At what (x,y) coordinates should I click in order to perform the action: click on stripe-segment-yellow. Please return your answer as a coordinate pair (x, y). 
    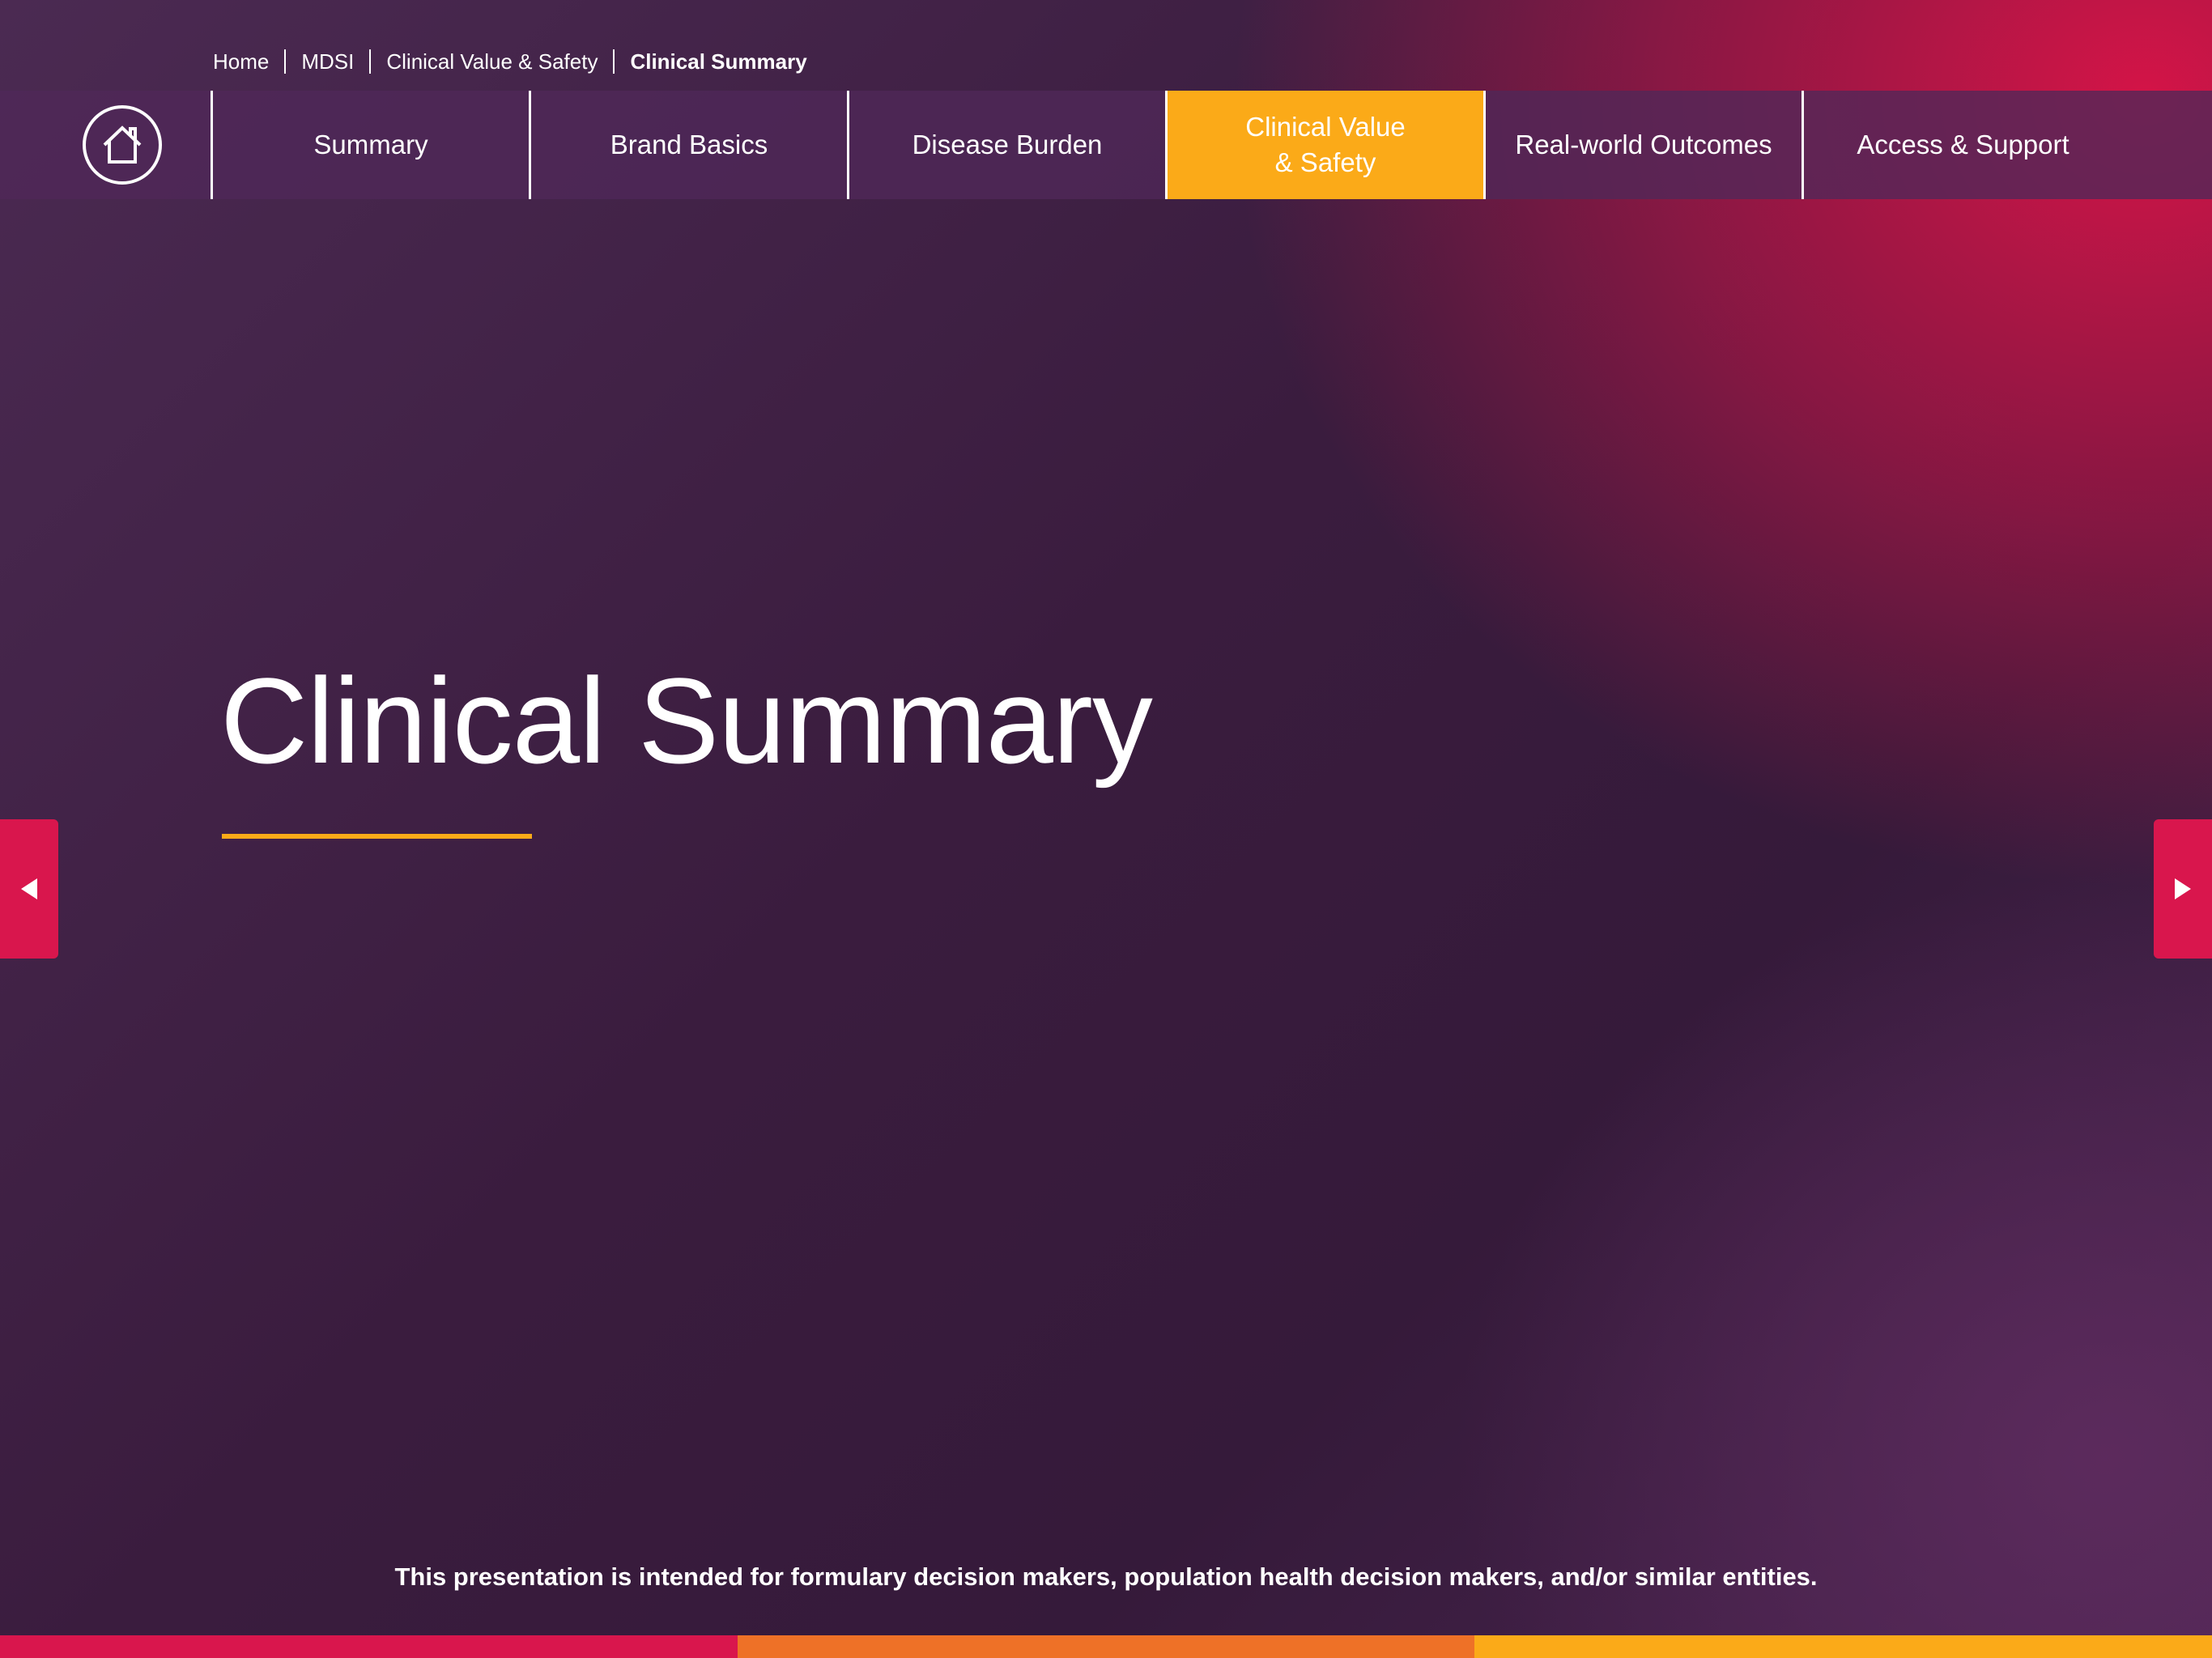
    Looking at the image, I should click on (1843, 1646).